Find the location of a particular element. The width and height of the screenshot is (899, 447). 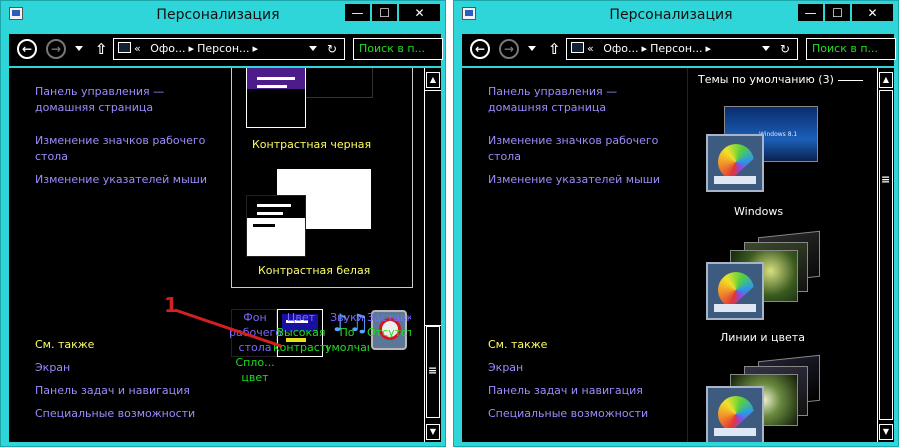

high-contrast-white-theme-thumb is located at coordinates (276, 226).